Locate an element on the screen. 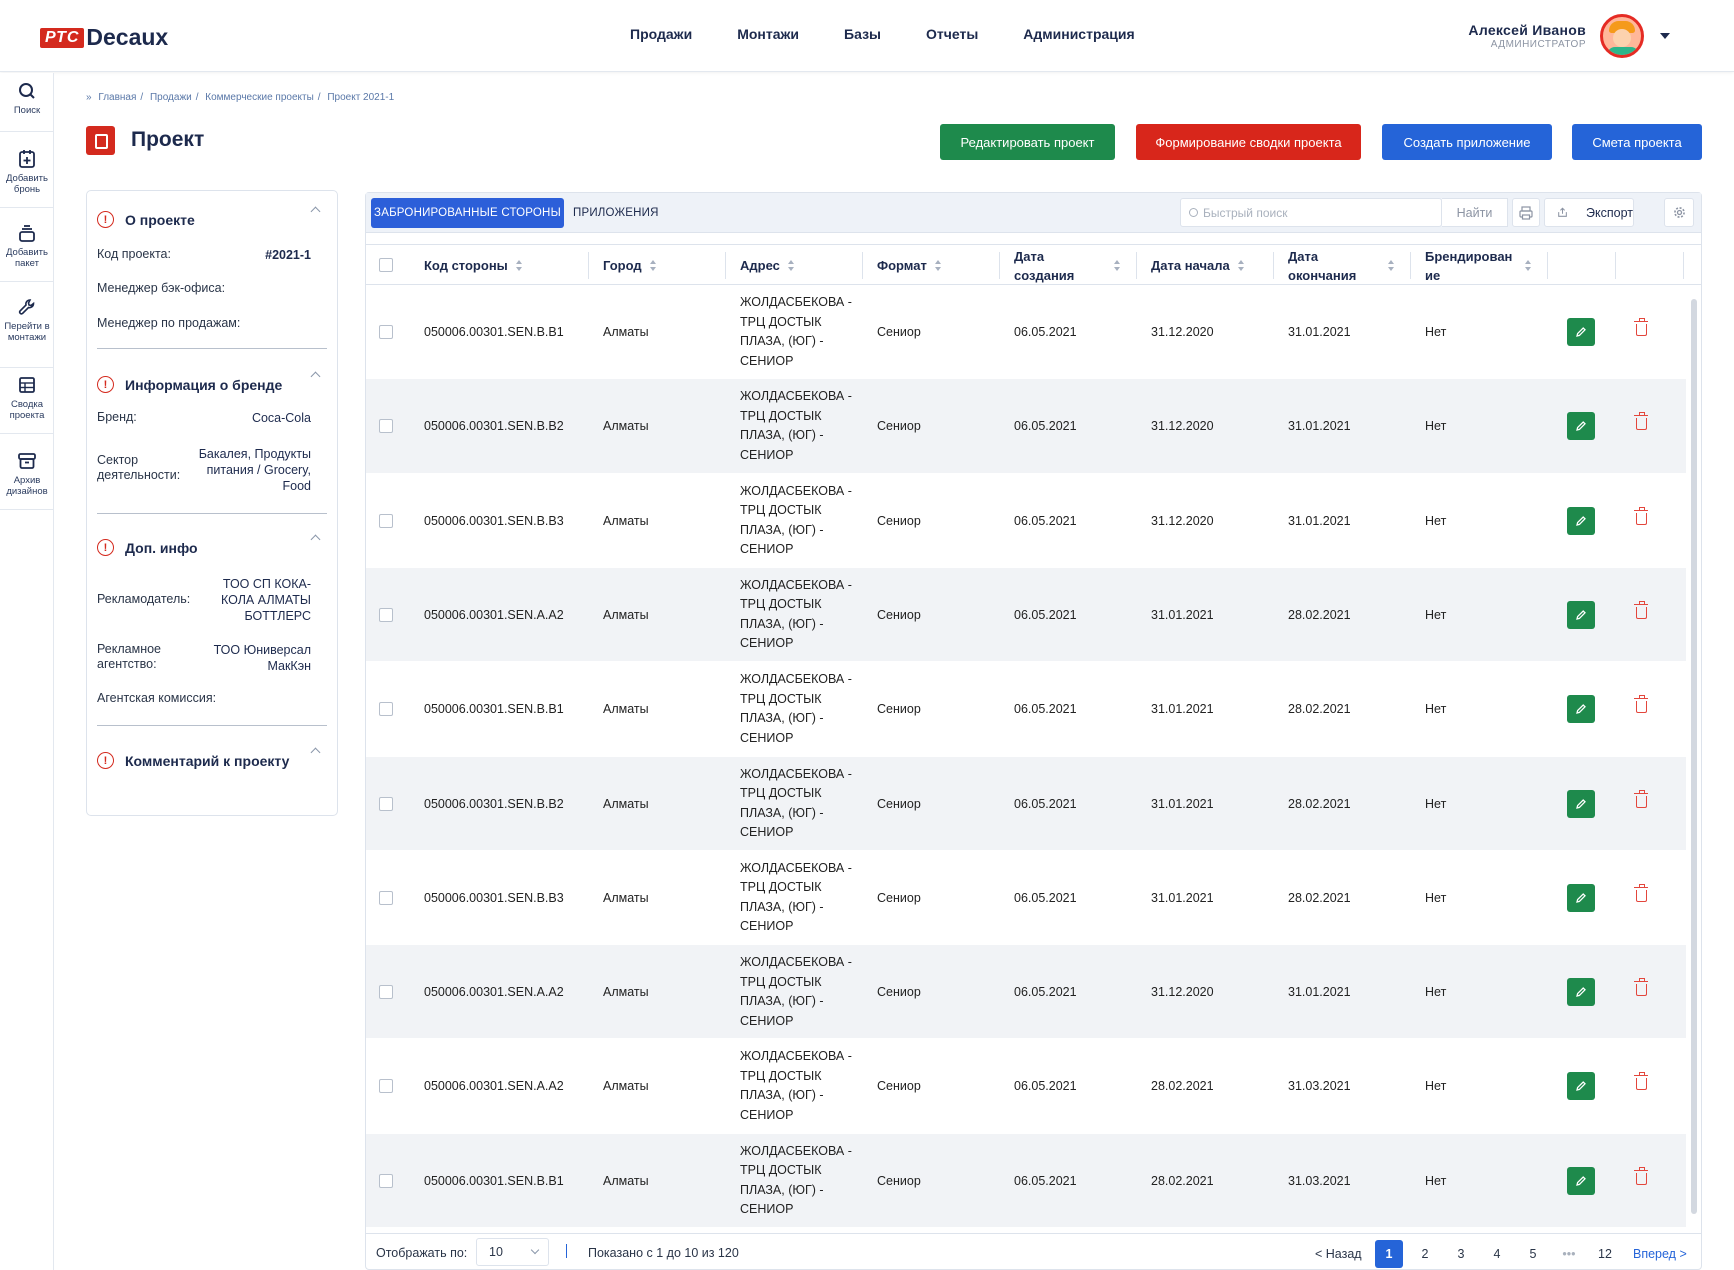 This screenshot has width=1734, height=1270. nav-bases: Базы is located at coordinates (862, 34).